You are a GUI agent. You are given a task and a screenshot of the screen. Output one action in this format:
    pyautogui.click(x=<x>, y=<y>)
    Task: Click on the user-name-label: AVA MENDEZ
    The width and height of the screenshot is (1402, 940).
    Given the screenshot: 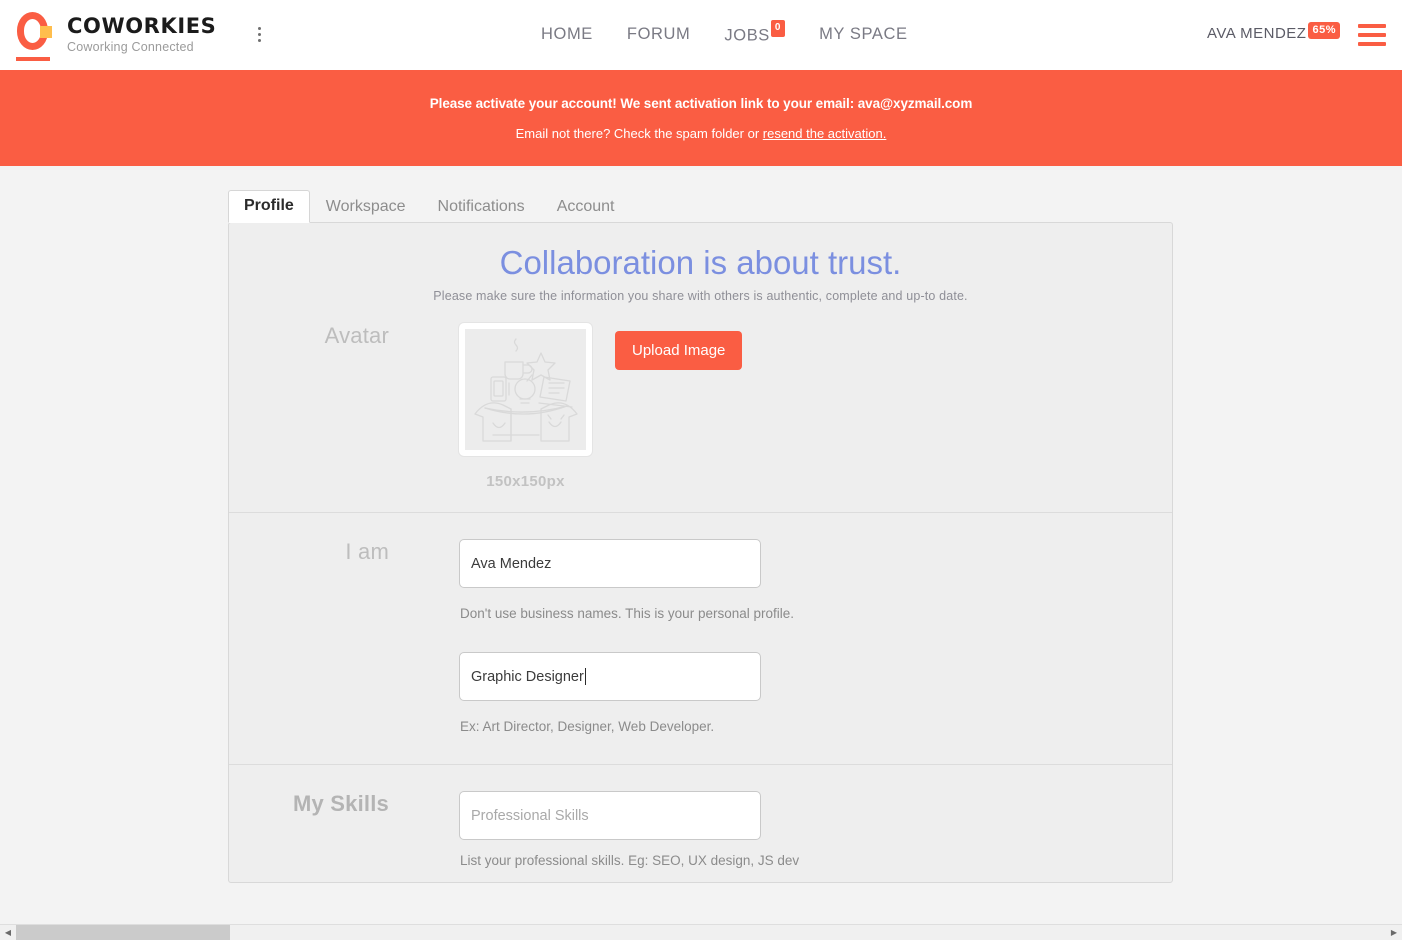 What is the action you would take?
    pyautogui.click(x=1257, y=33)
    